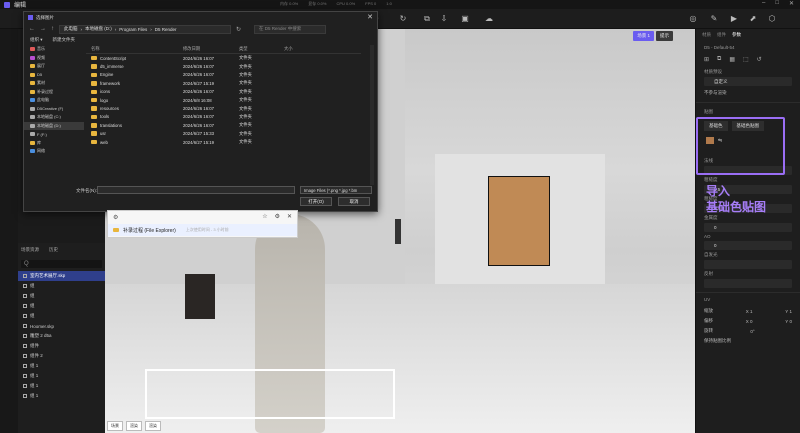  Describe the element at coordinates (714, 19) in the screenshot. I see `edit-icon: ✎` at that location.